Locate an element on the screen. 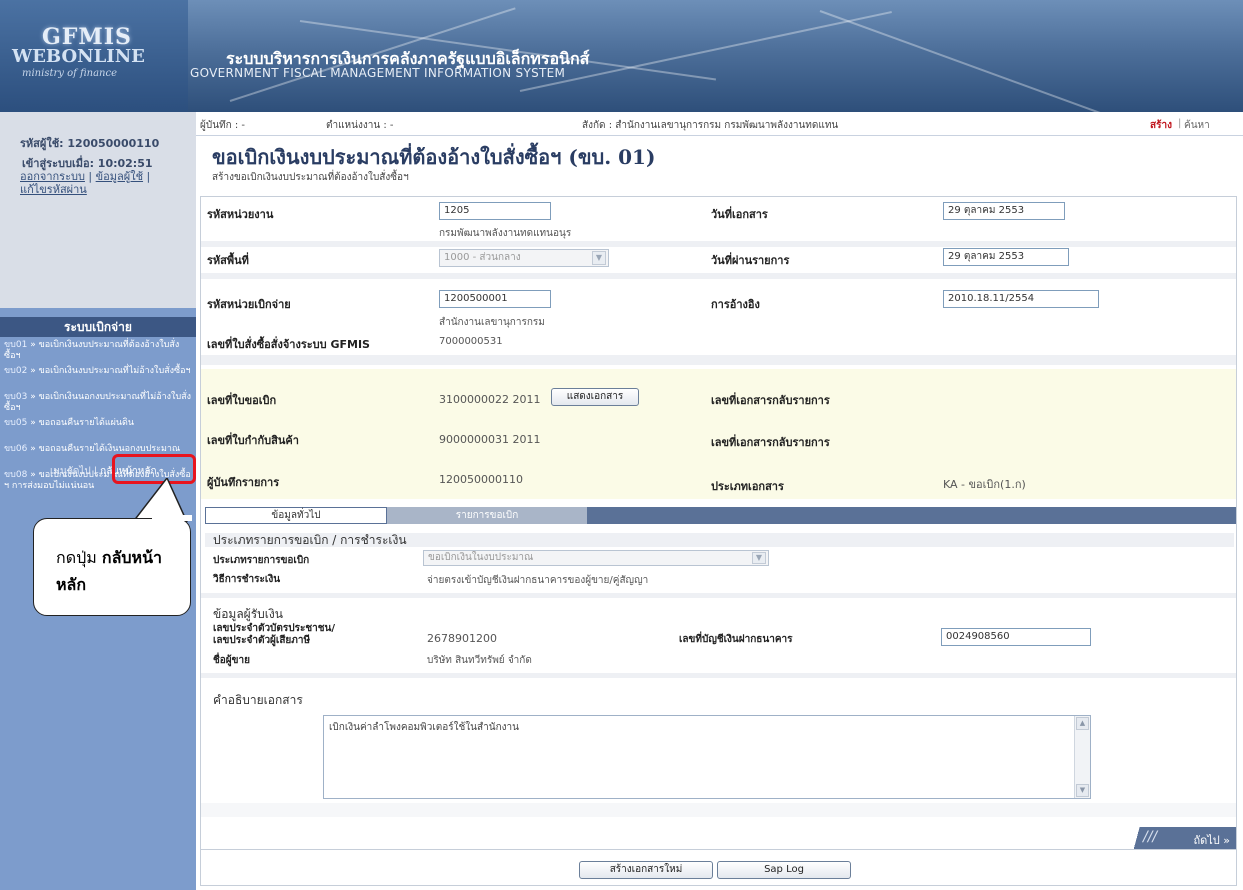 The height and width of the screenshot is (890, 1243). menu-label: ขอถอนคืนรายได้แผ่นดิน is located at coordinates (86, 423).